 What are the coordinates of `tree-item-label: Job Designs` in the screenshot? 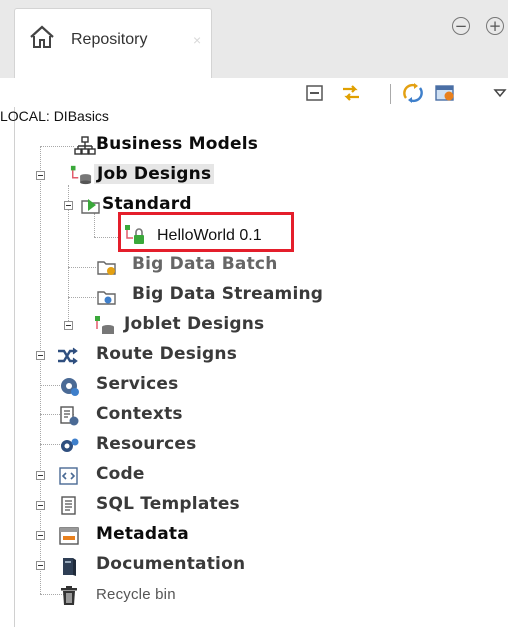 It's located at (154, 174).